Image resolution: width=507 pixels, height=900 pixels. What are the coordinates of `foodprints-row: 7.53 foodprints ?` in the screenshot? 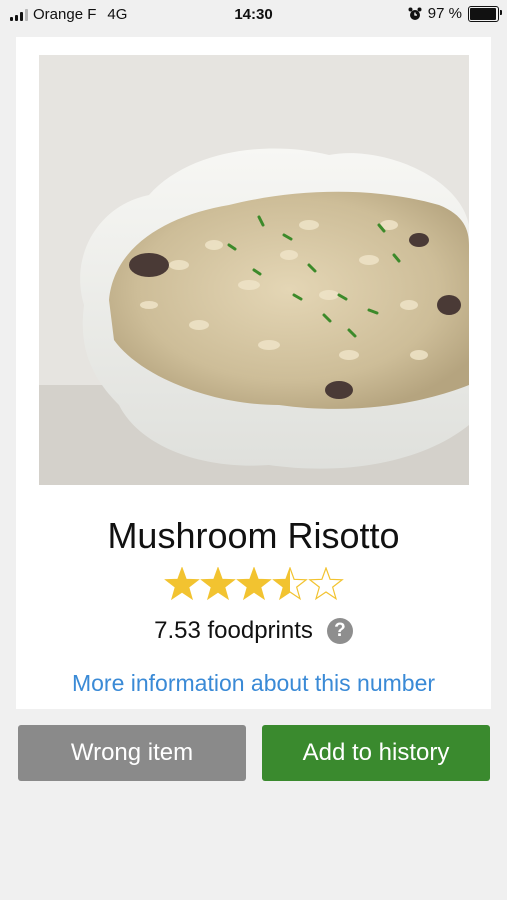 It's located at (253, 631).